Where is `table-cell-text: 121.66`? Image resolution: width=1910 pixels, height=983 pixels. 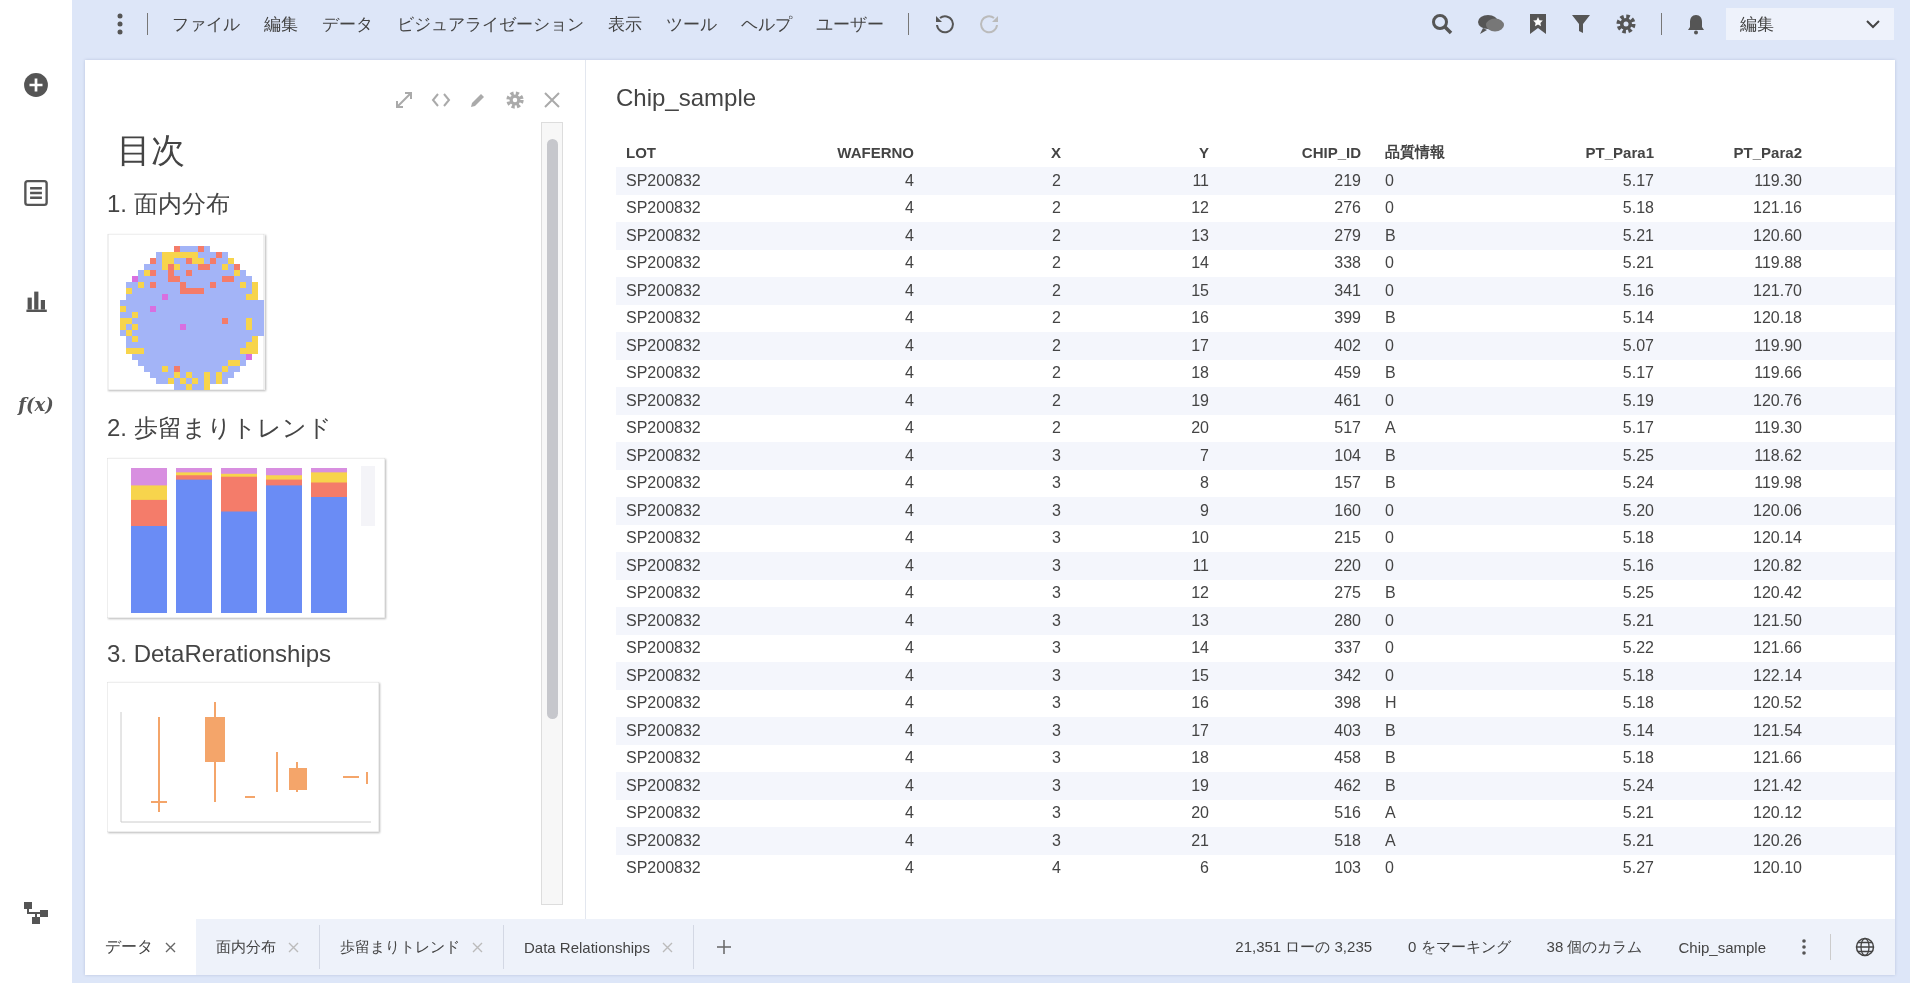
table-cell-text: 121.66 is located at coordinates (1777, 648).